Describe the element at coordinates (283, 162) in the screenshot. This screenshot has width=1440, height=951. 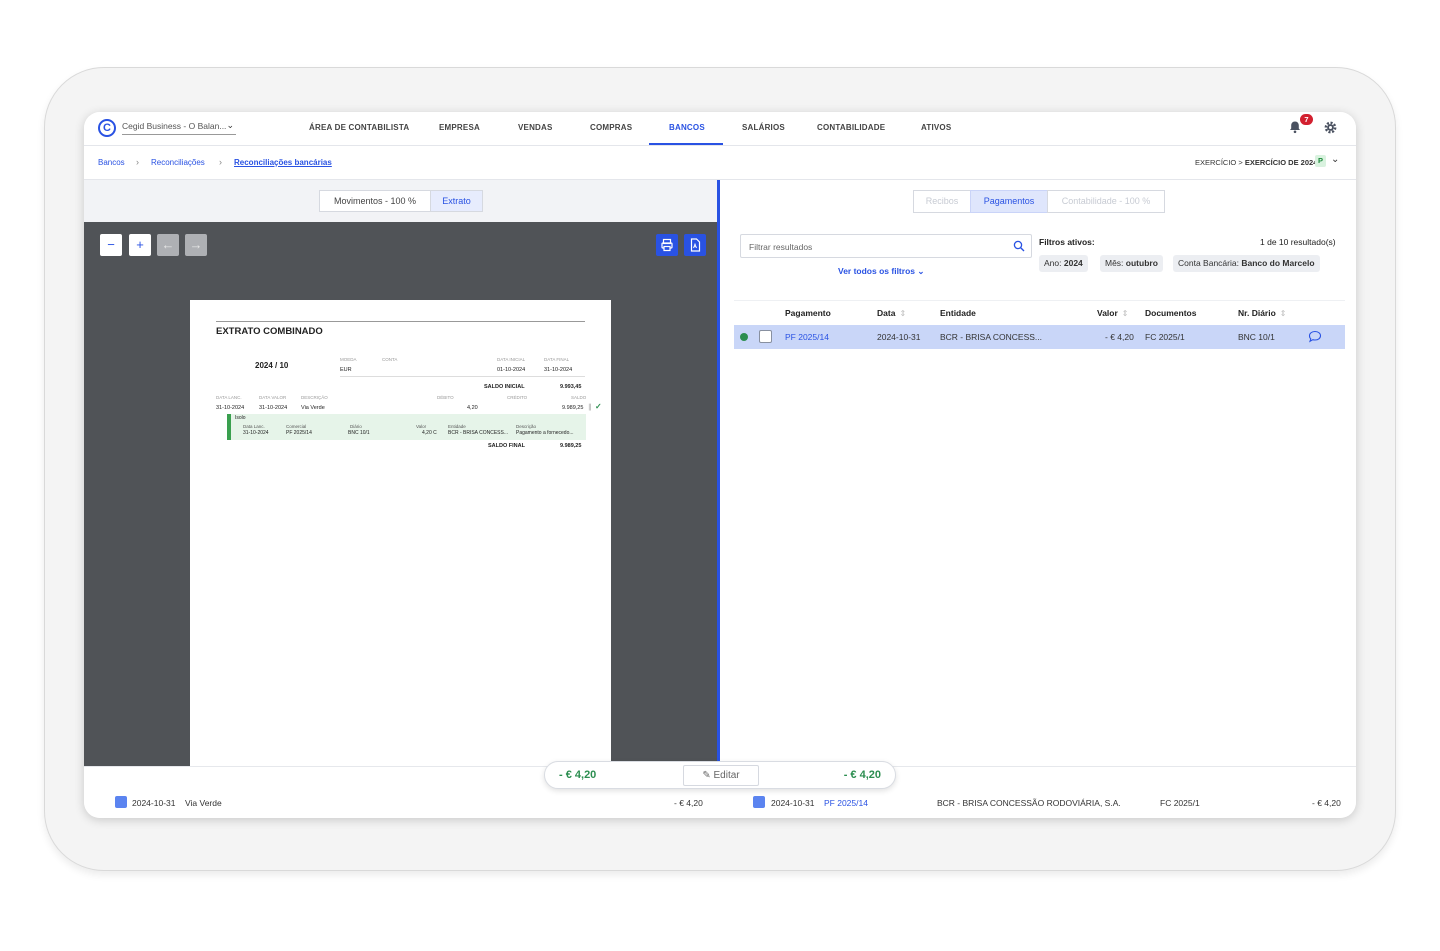
I see `breadcrumb-reconciliacoes-bancarias: Reconciliações bancárias` at that location.